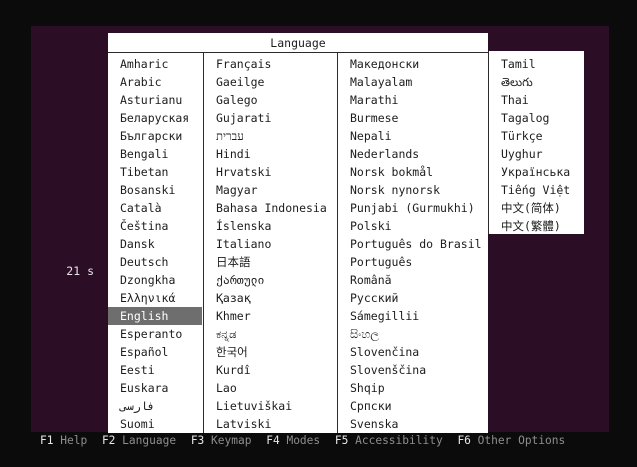 This screenshot has width=637, height=467. What do you see at coordinates (270, 118) in the screenshot?
I see `language-option: Gujarati` at bounding box center [270, 118].